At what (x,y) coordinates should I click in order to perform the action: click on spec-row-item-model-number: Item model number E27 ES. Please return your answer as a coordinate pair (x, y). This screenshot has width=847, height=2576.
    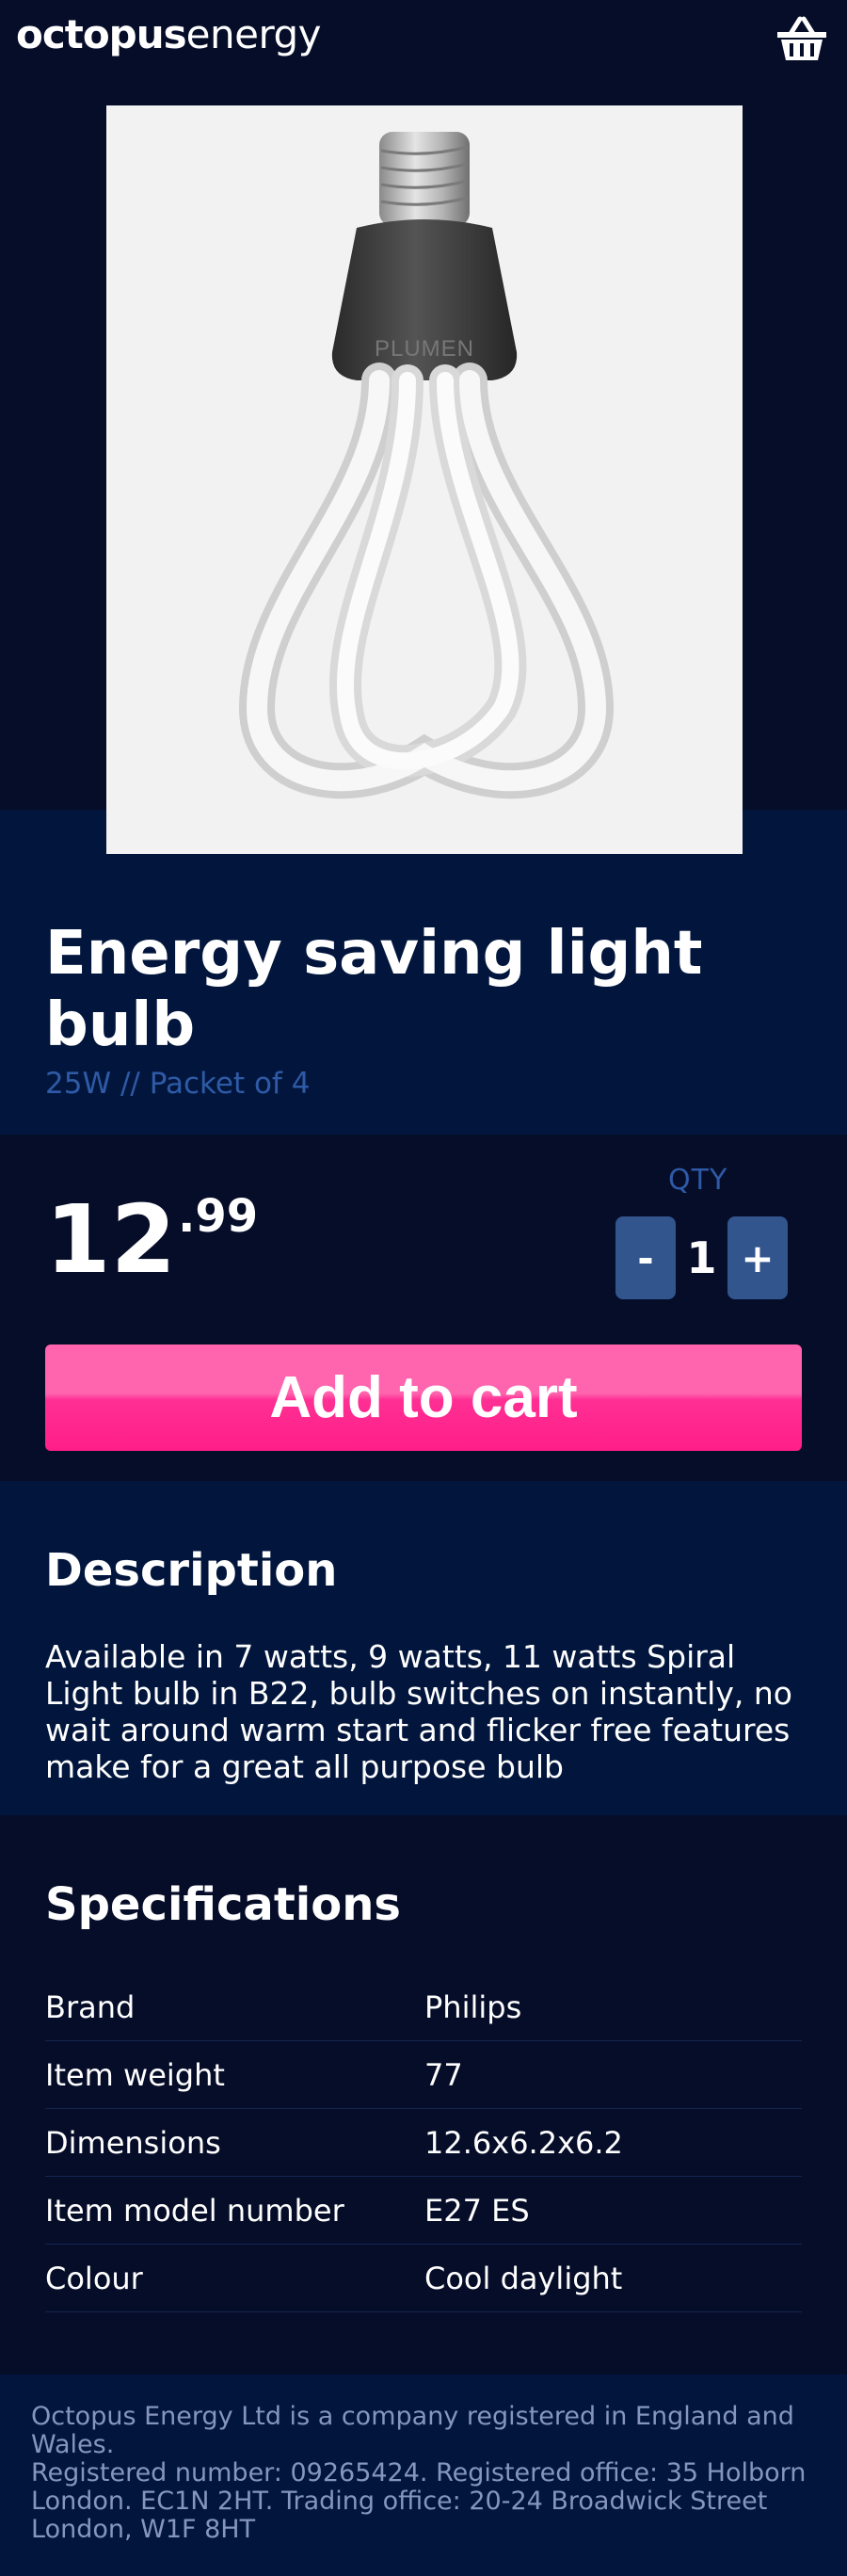
    Looking at the image, I should click on (423, 2211).